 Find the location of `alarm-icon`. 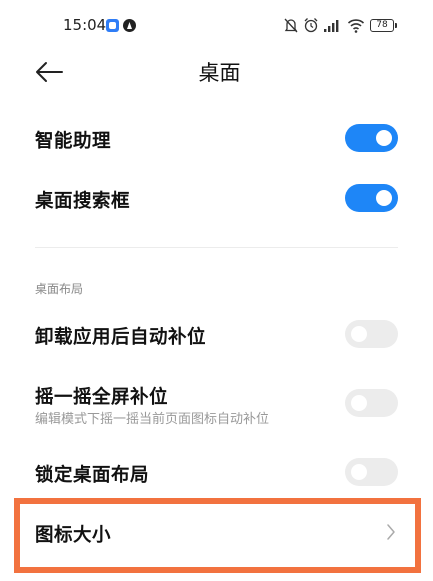

alarm-icon is located at coordinates (311, 25).